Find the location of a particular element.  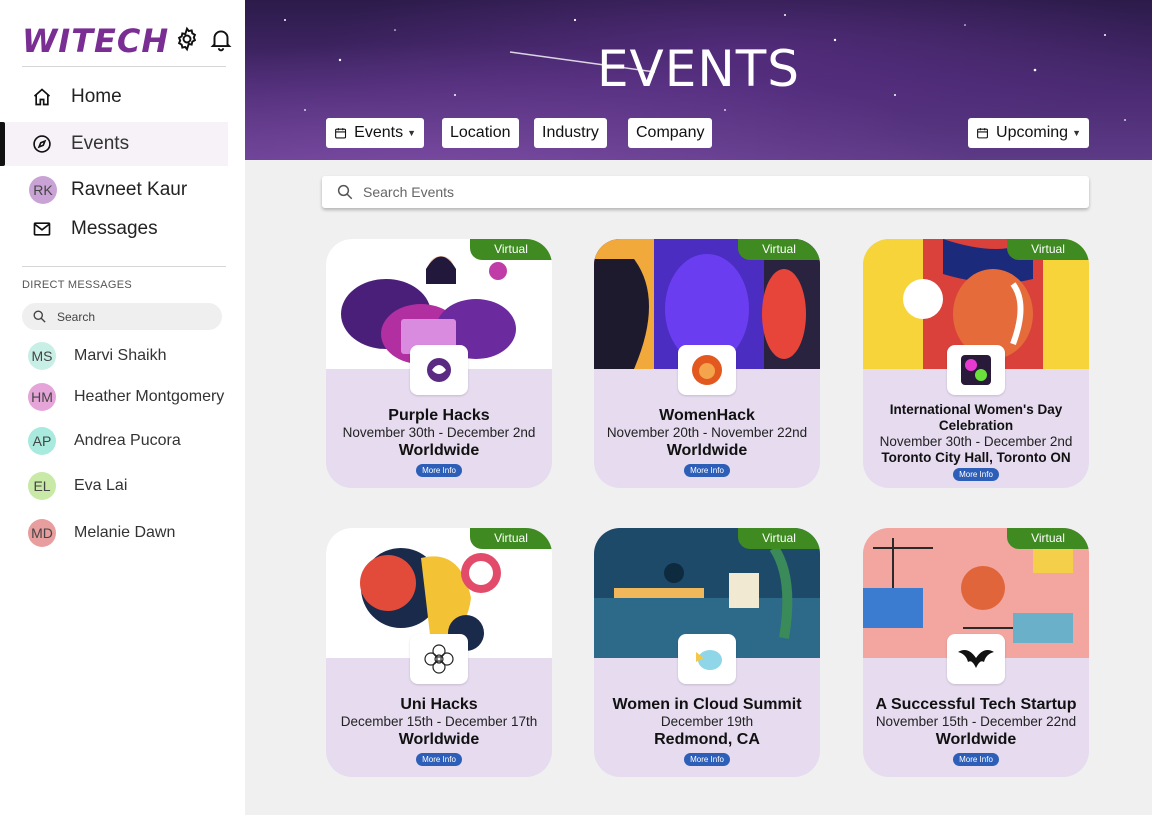

nav-item-home: Home is located at coordinates (114, 97).